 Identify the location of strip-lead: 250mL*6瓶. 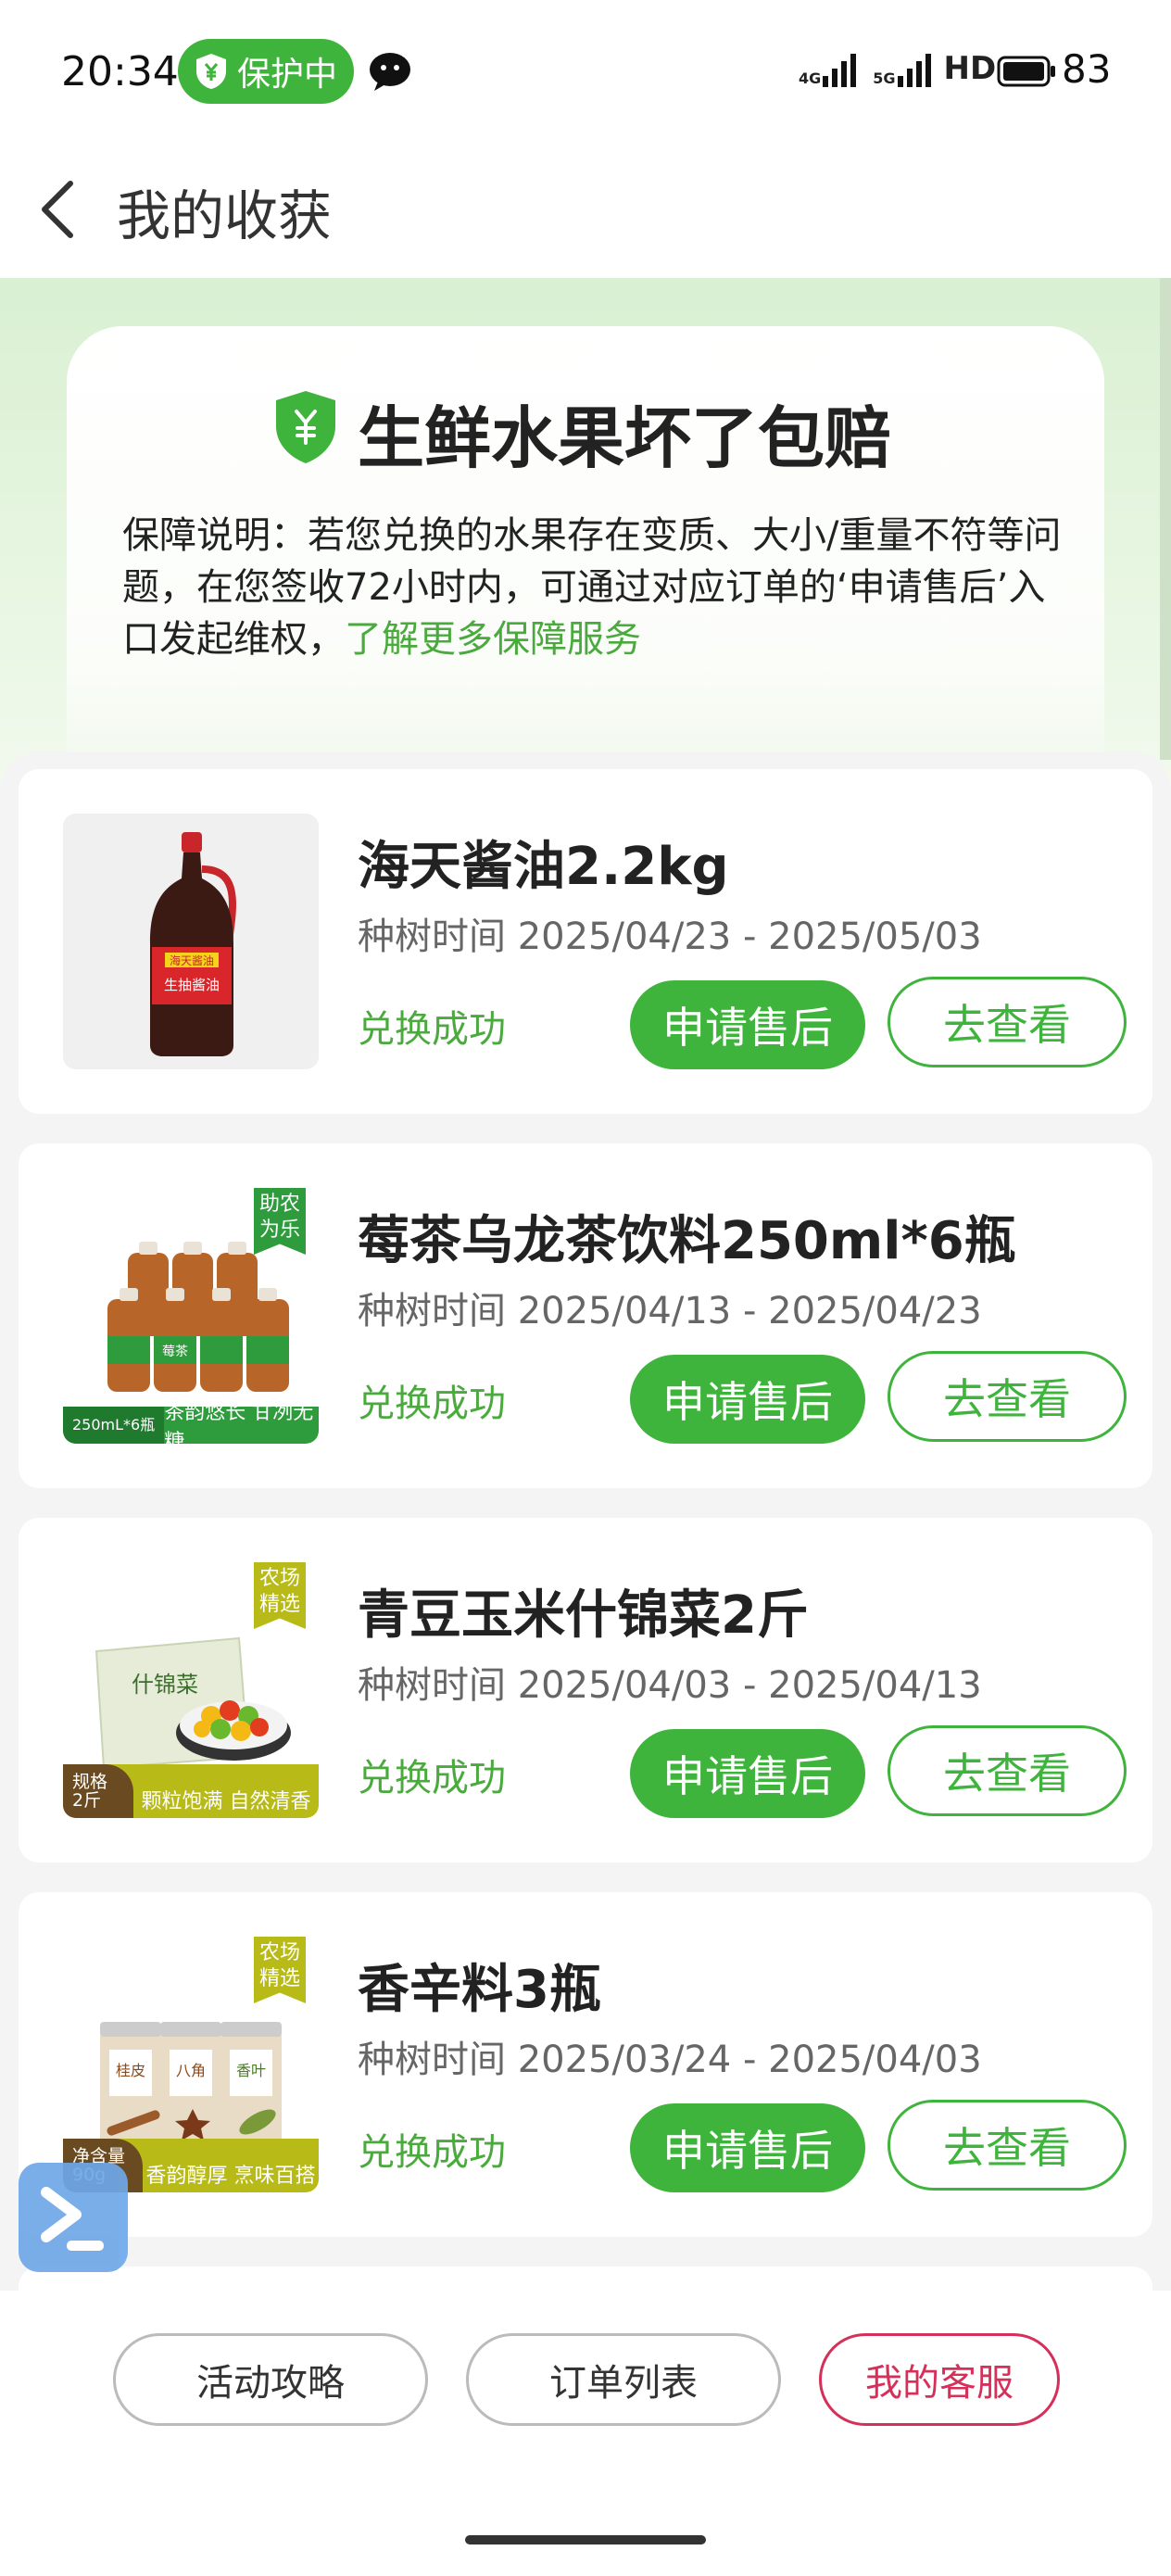
(114, 1426).